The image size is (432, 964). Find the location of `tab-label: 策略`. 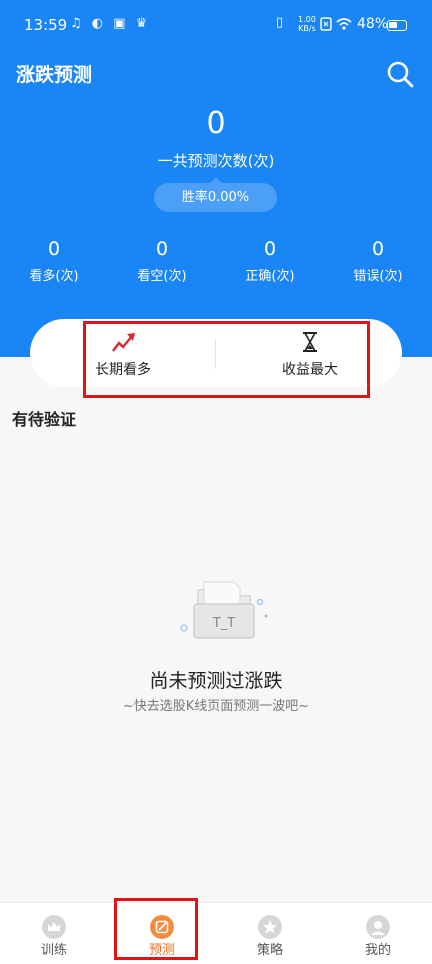

tab-label: 策略 is located at coordinates (269, 950).